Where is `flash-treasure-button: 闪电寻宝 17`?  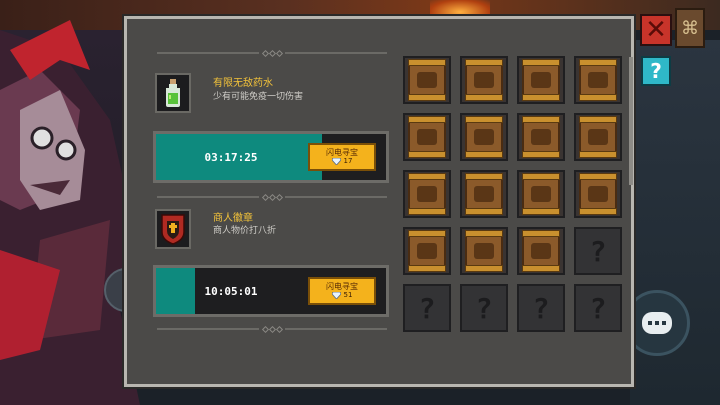 flash-treasure-button: 闪电寻宝 17 is located at coordinates (342, 157).